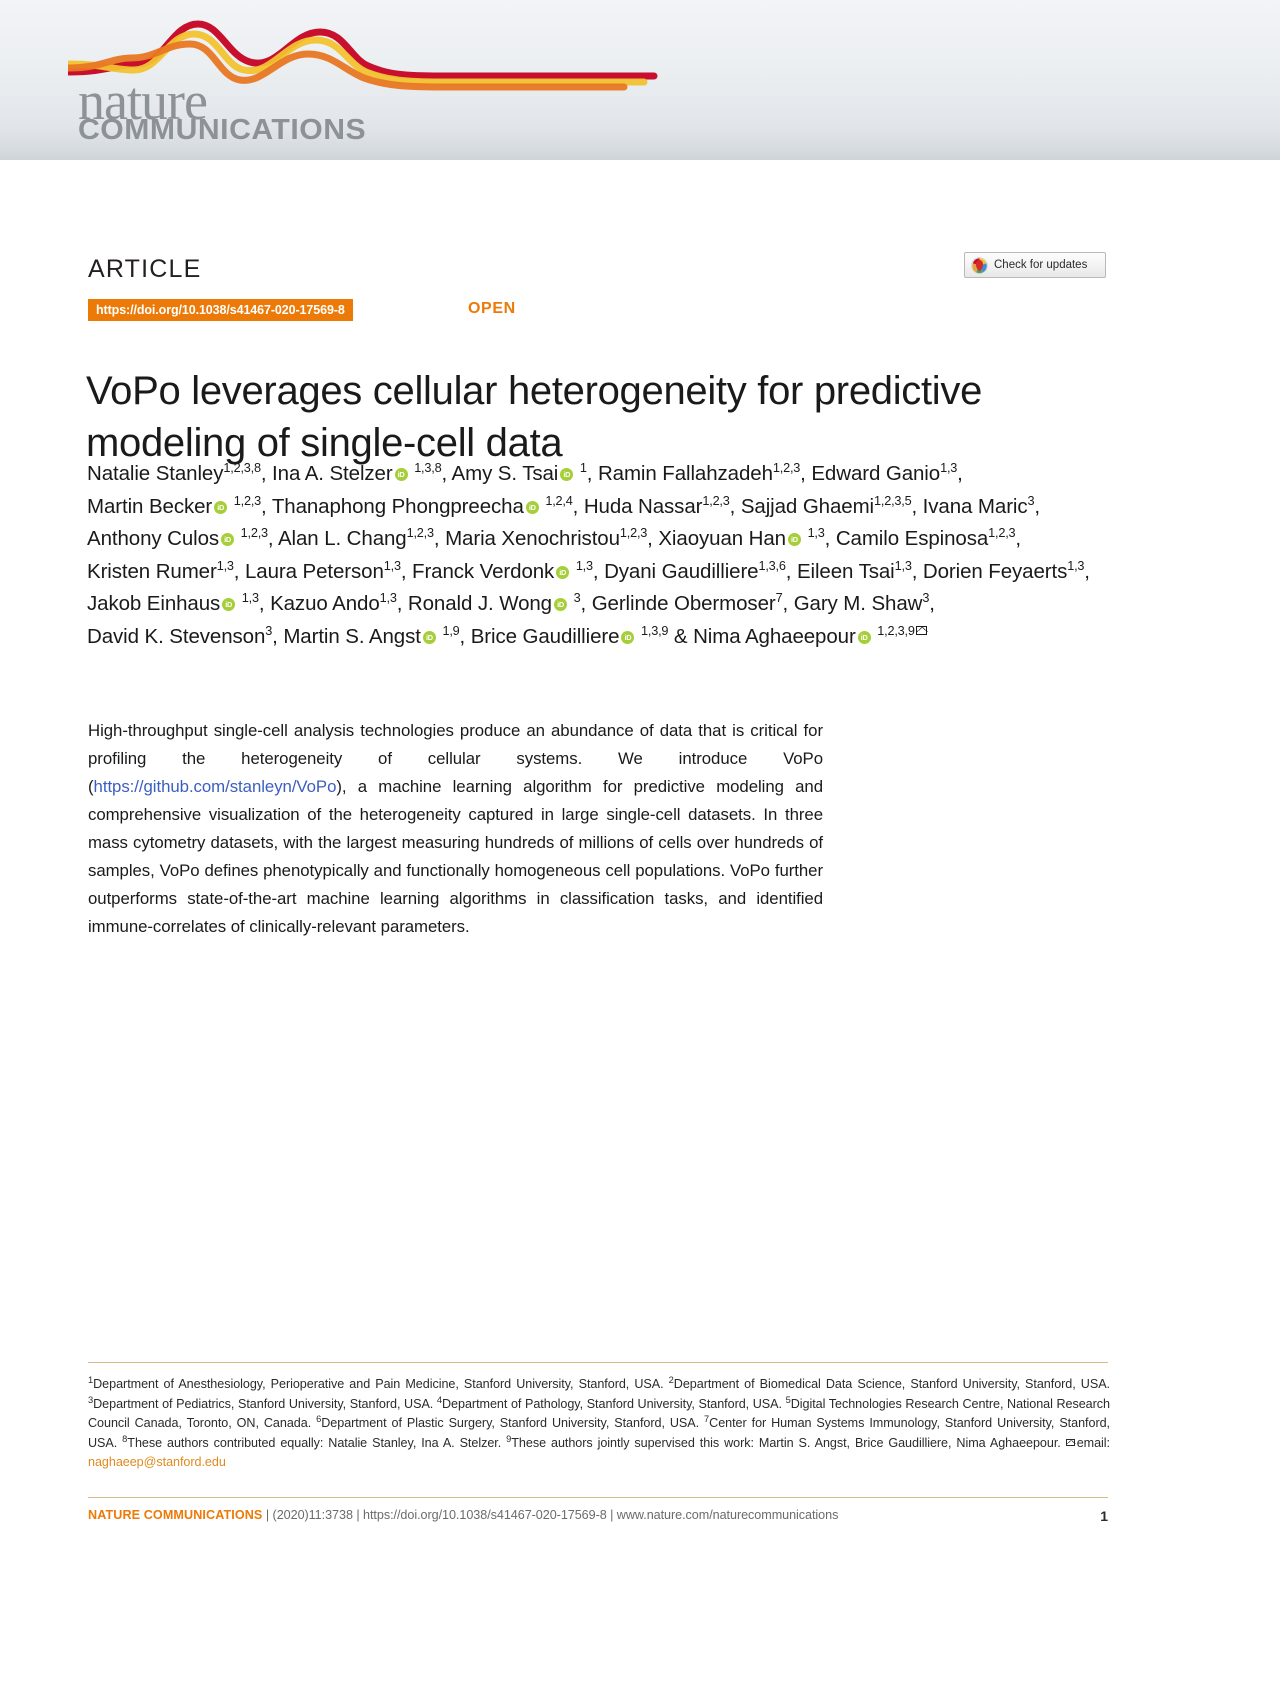 Image resolution: width=1280 pixels, height=1682 pixels. I want to click on author-entry: Edward Ganio1,3,, so click(887, 472).